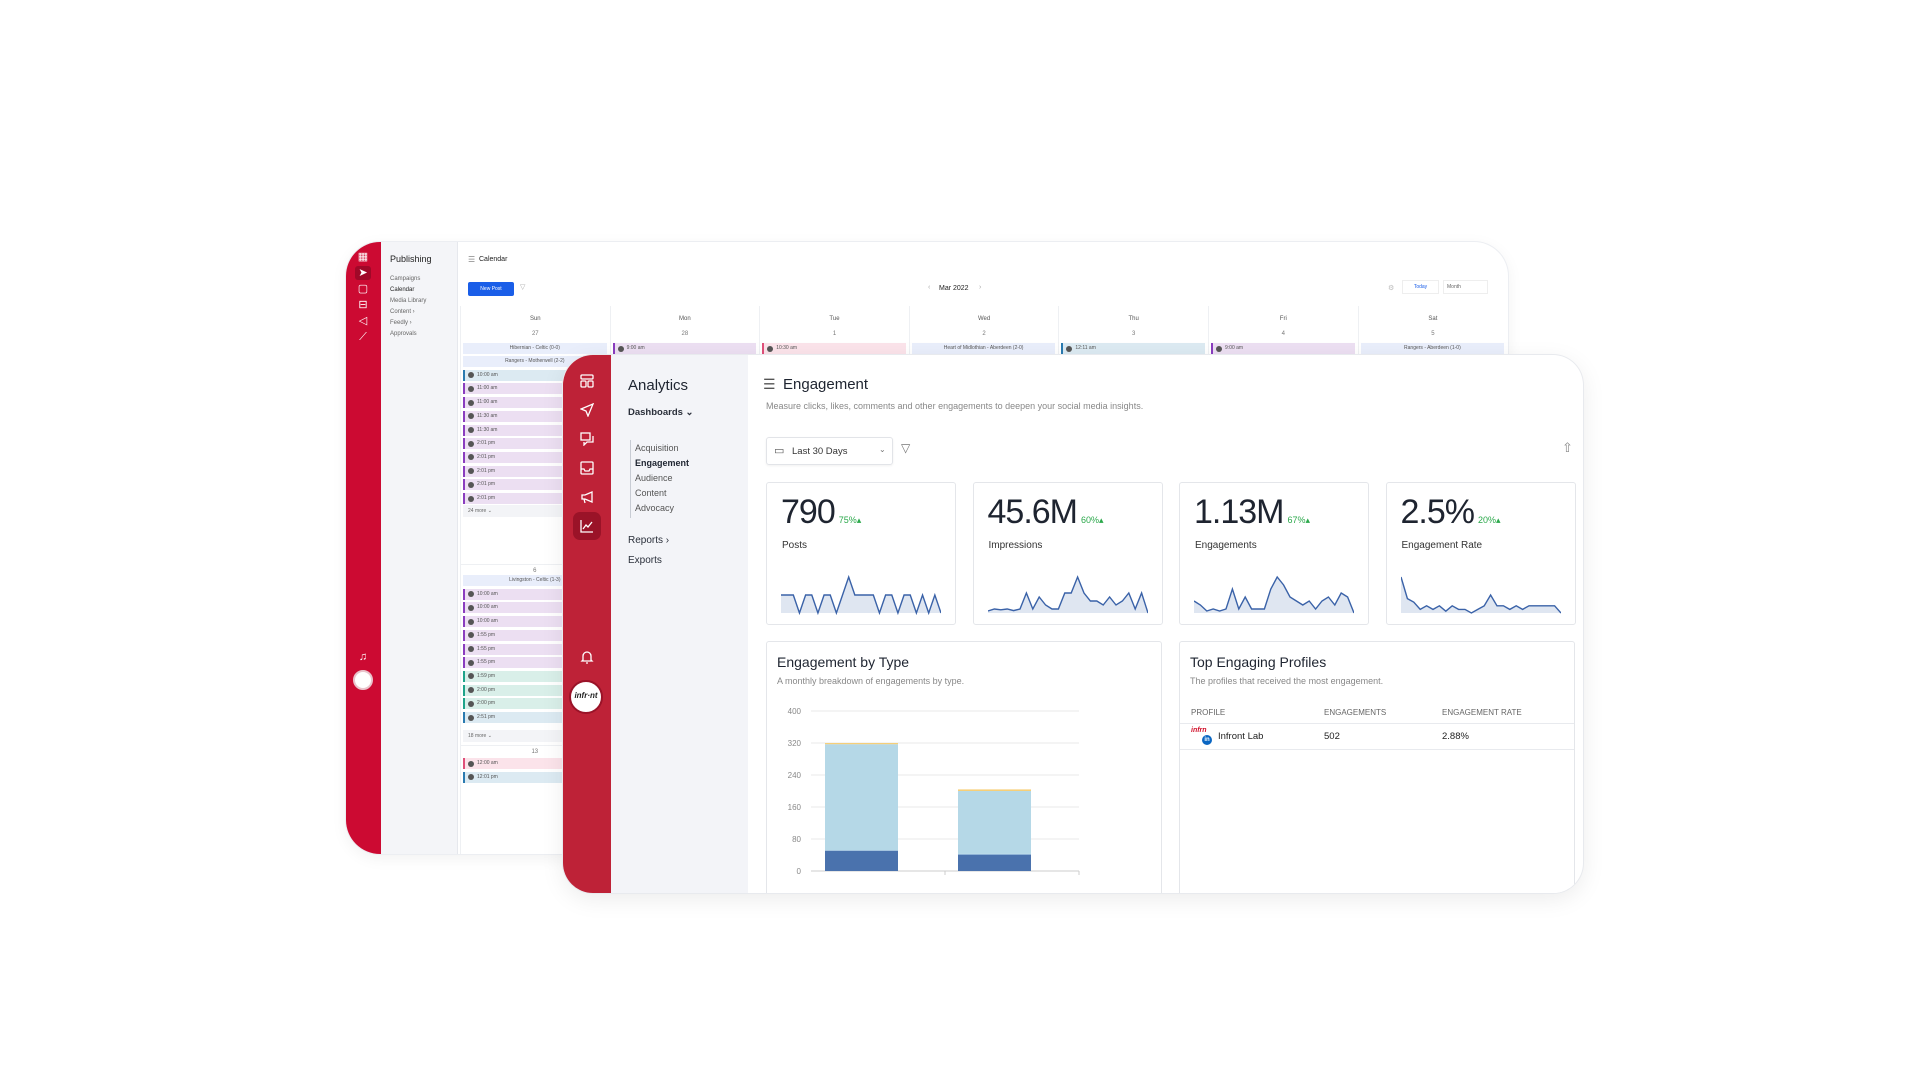  Describe the element at coordinates (1133, 348) in the screenshot. I see `calendar-event: 12:11 am` at that location.